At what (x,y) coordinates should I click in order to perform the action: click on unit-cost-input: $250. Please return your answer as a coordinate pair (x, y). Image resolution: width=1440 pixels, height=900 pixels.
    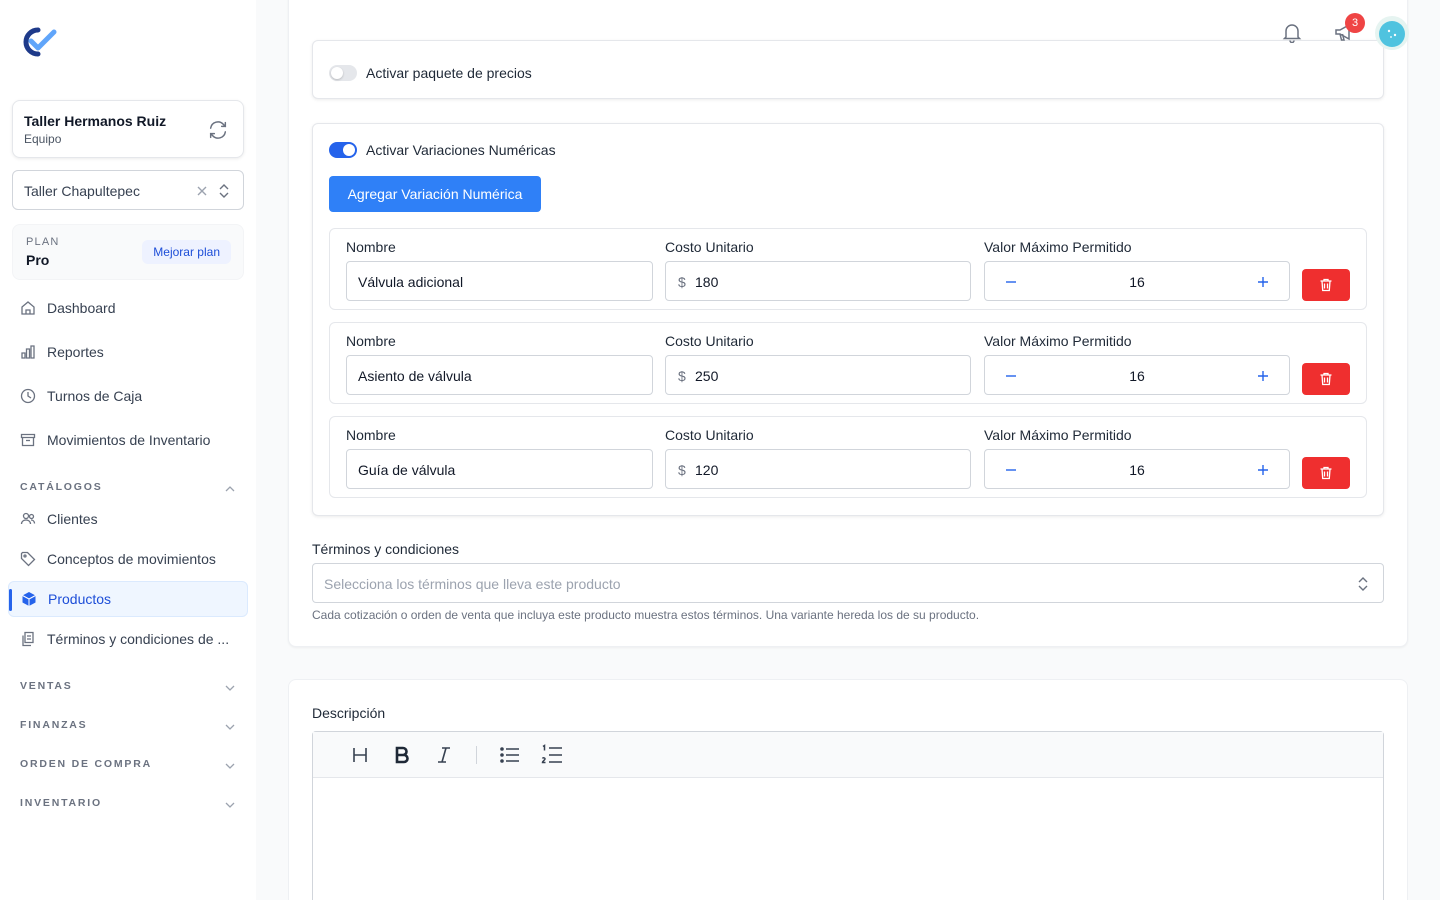
    Looking at the image, I should click on (818, 375).